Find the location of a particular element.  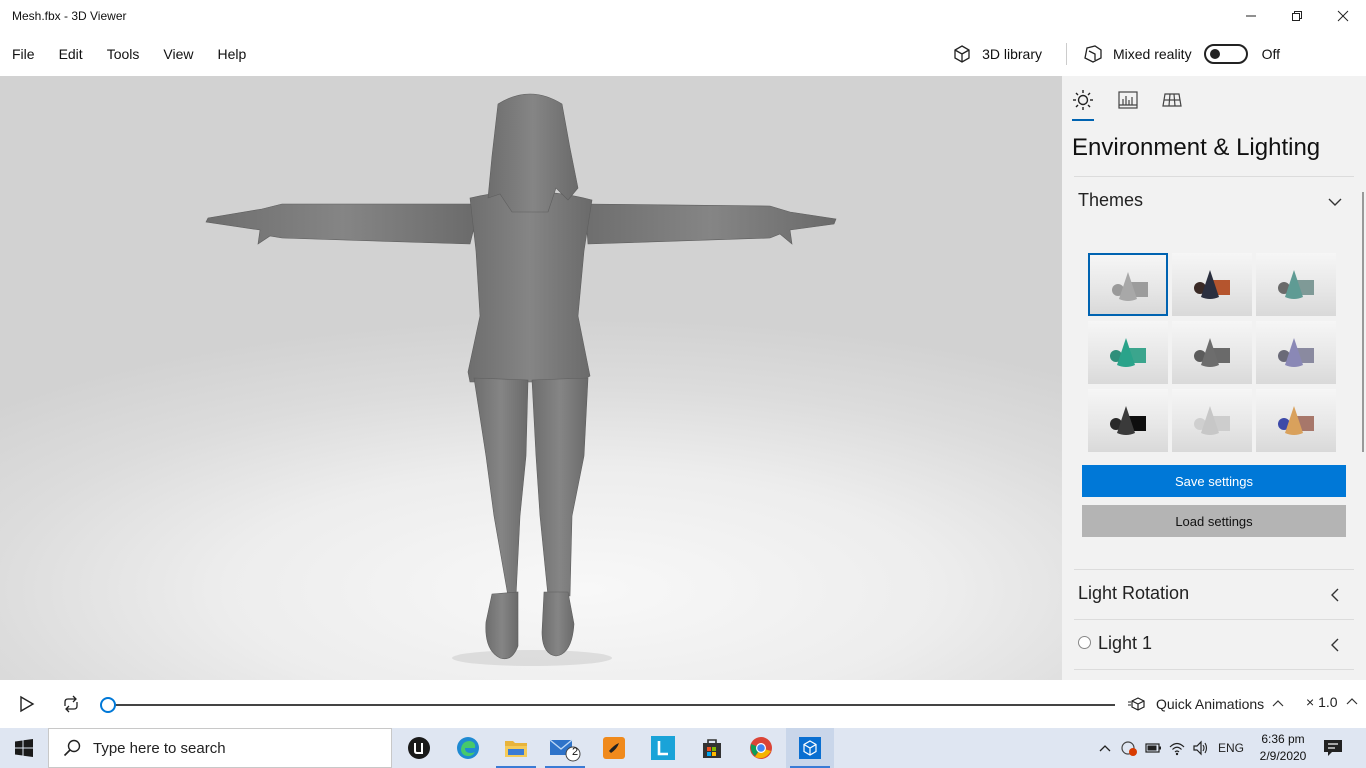

search-placeholder: Type here to search is located at coordinates (159, 748).